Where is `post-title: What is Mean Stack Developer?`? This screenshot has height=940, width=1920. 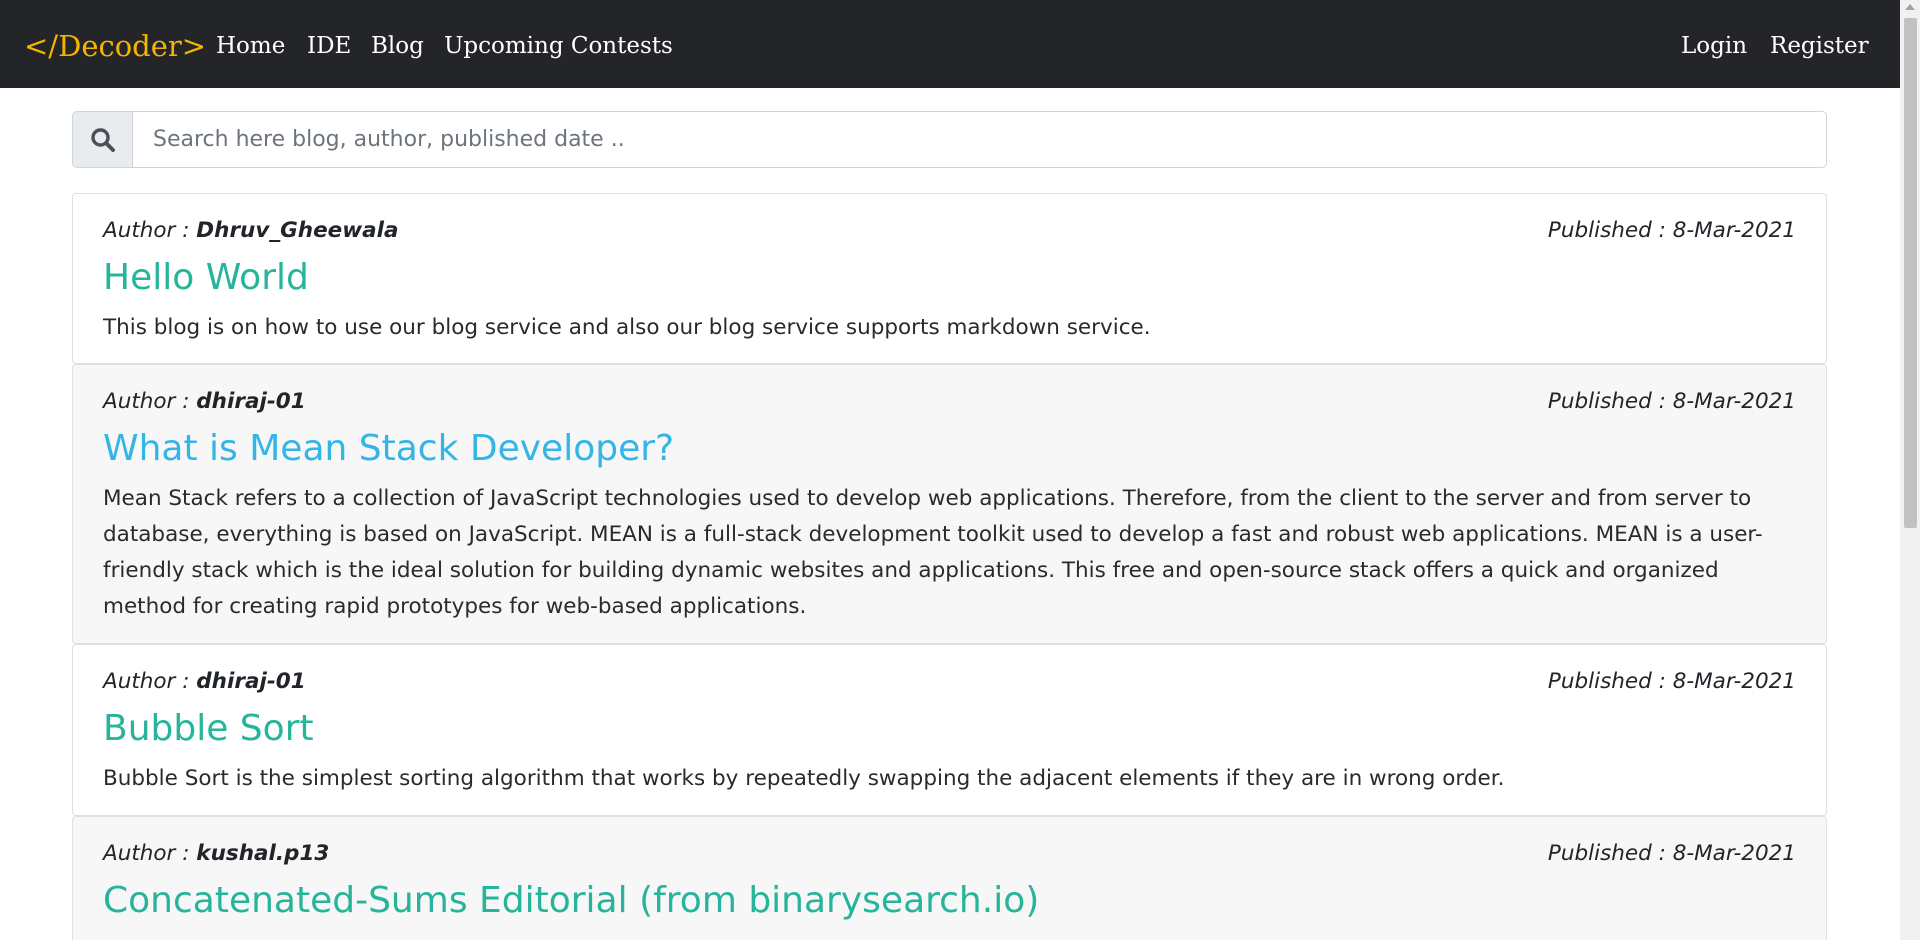
post-title: What is Mean Stack Developer? is located at coordinates (388, 449).